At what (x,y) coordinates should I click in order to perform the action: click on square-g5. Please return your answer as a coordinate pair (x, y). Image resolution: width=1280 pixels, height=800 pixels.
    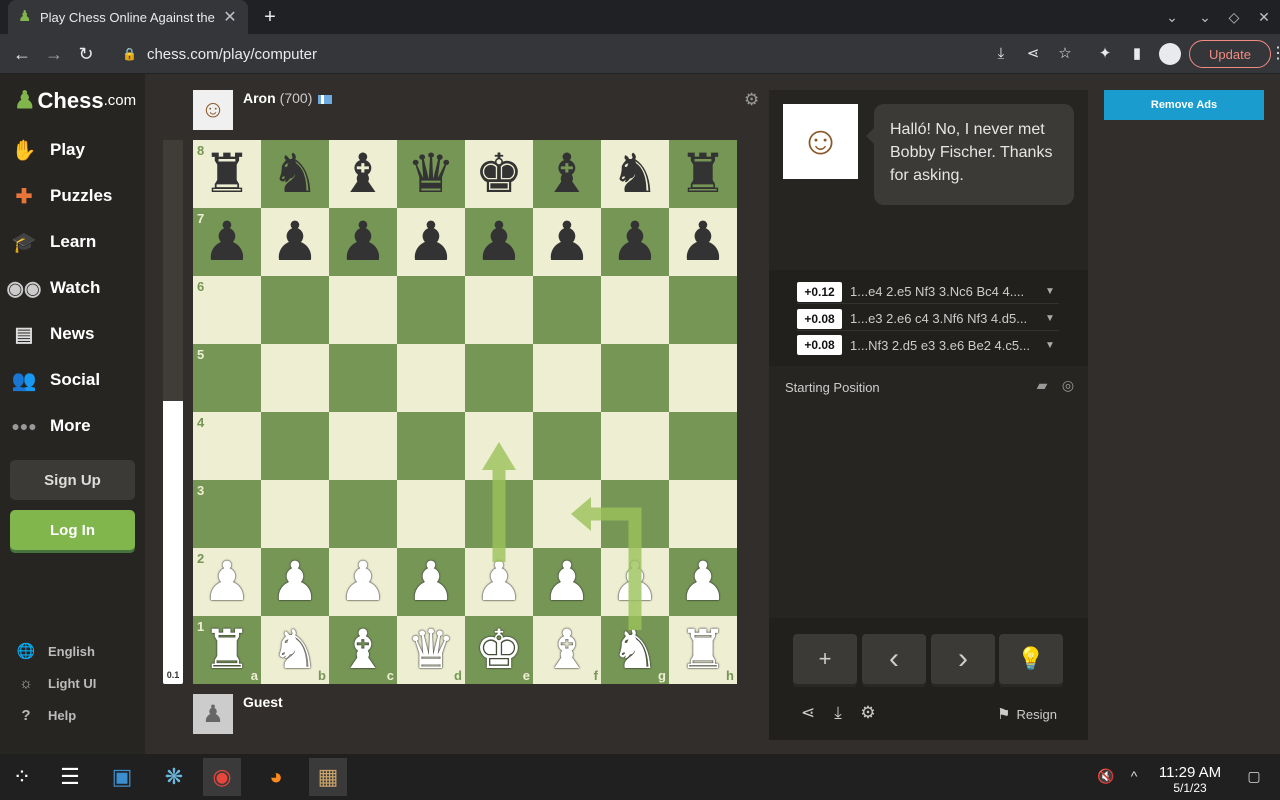
    Looking at the image, I should click on (635, 378).